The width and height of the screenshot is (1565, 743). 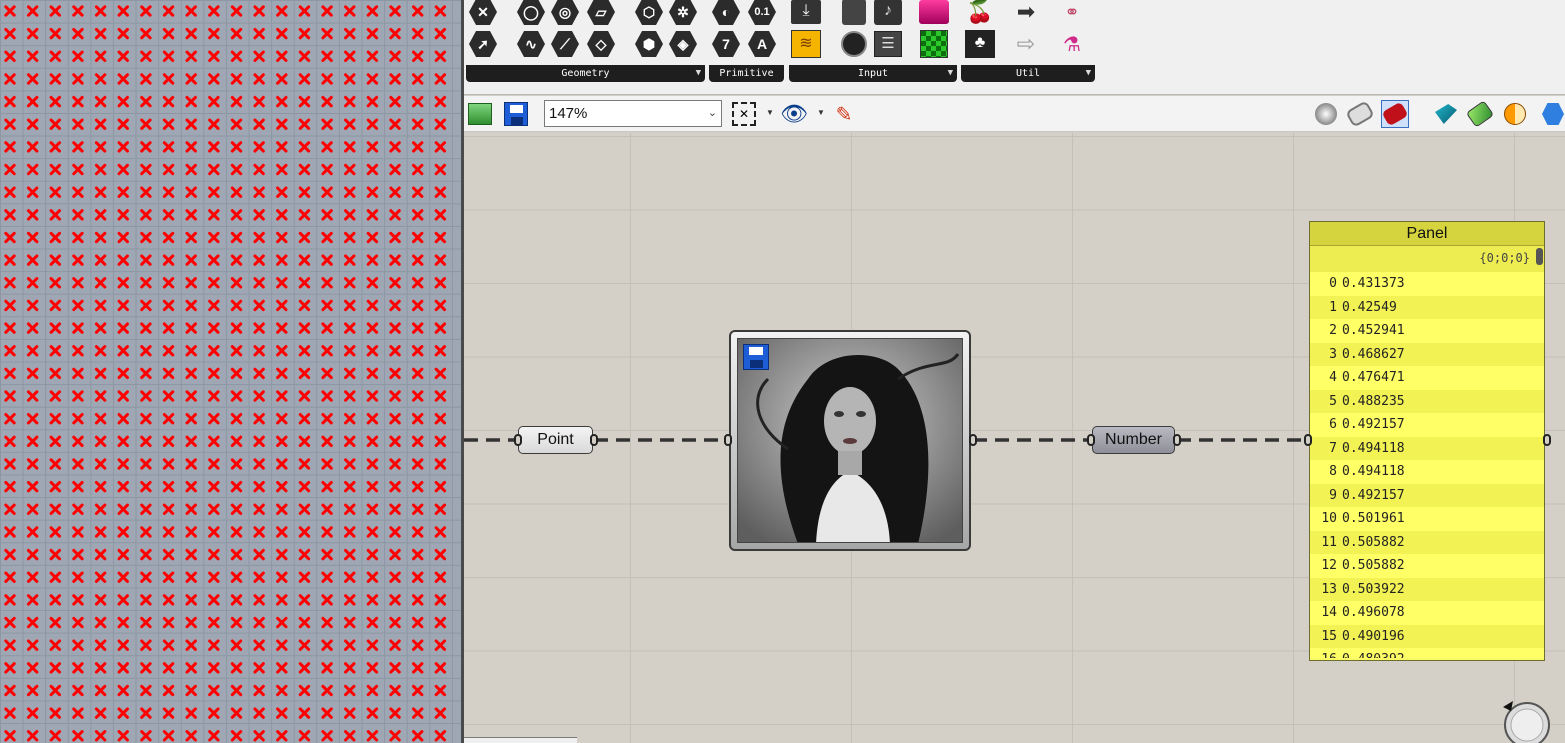 What do you see at coordinates (762, 13) in the screenshot?
I see `number-icon: 0.1` at bounding box center [762, 13].